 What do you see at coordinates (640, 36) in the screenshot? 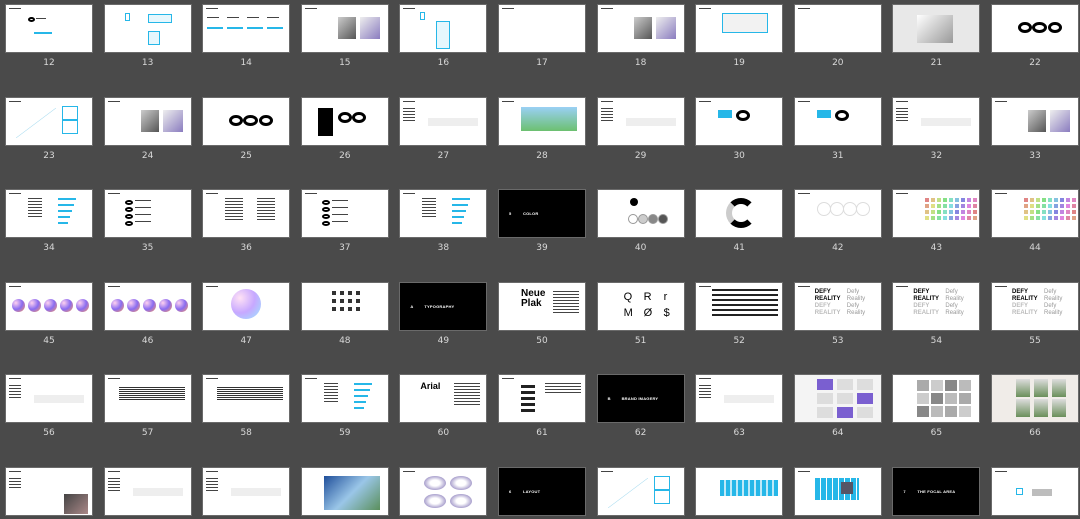
I see `slide-thumbnail: 18` at bounding box center [640, 36].